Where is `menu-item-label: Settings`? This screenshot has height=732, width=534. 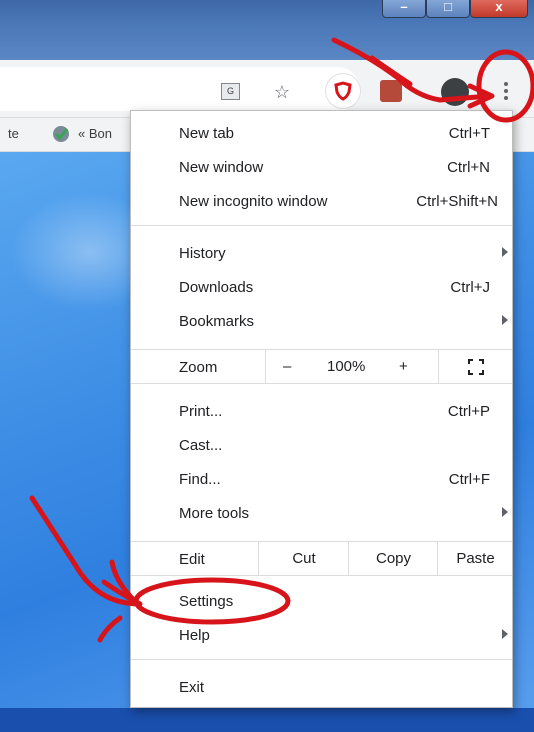 menu-item-label: Settings is located at coordinates (206, 601).